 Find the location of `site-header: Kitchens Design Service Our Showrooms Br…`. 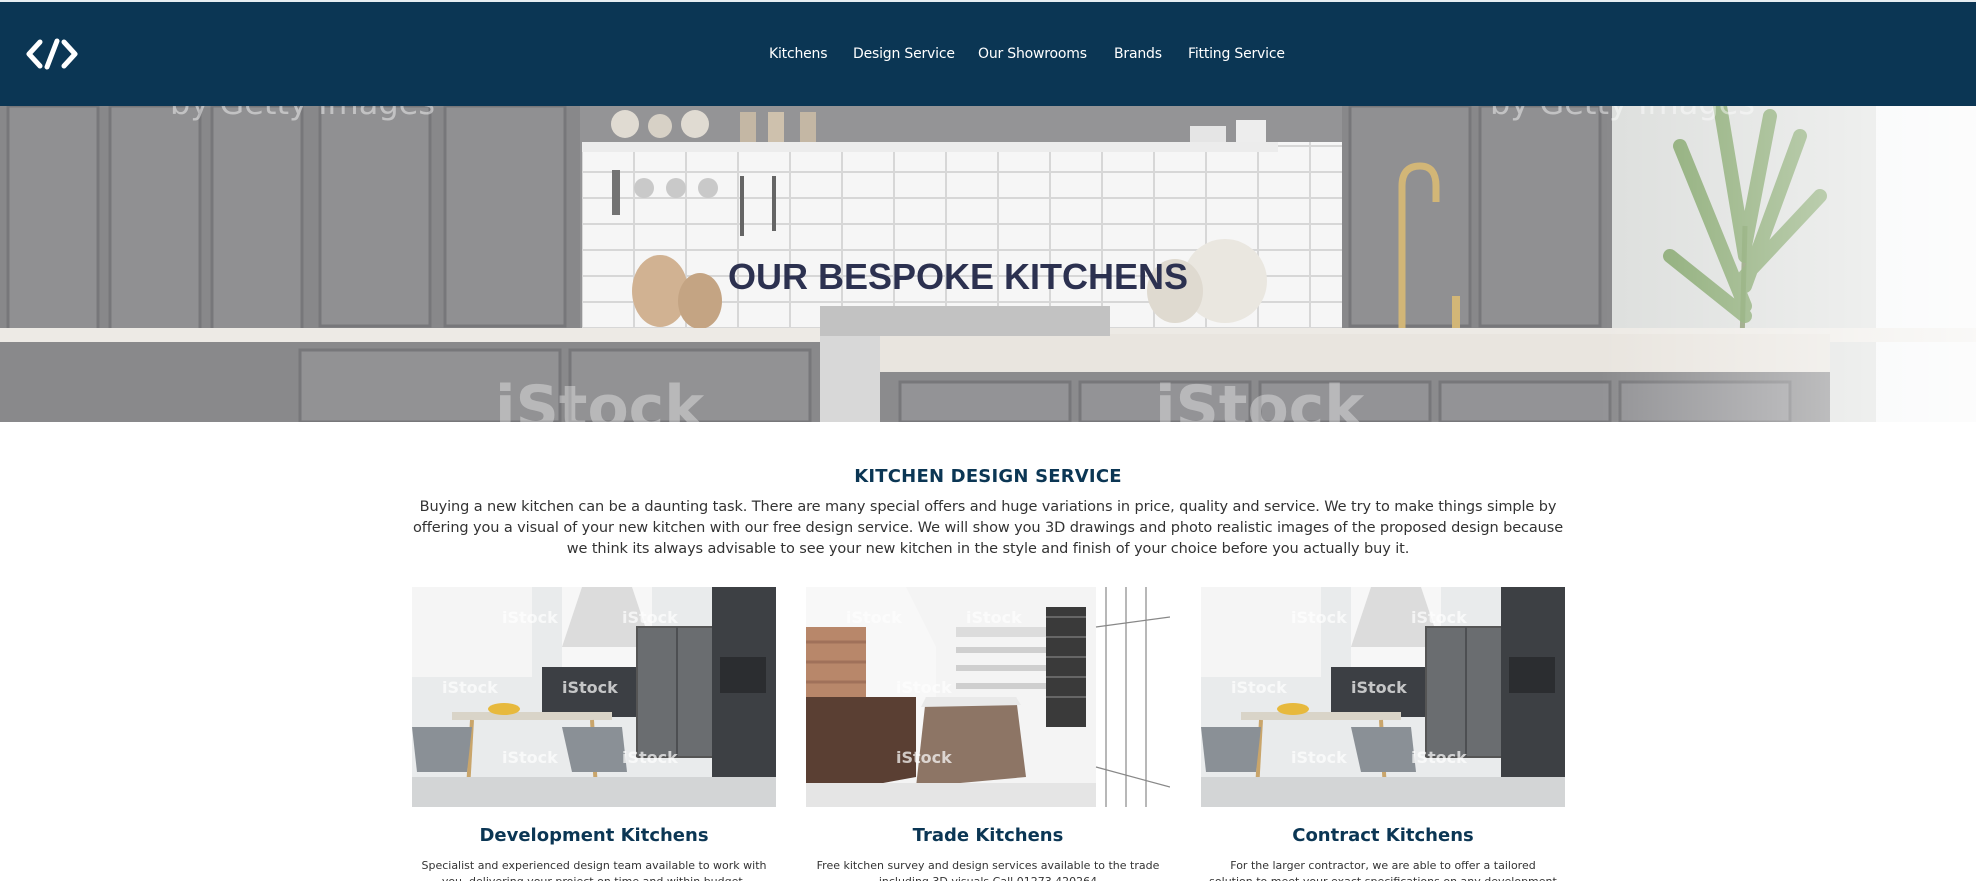

site-header: Kitchens Design Service Our Showrooms Br… is located at coordinates (988, 53).